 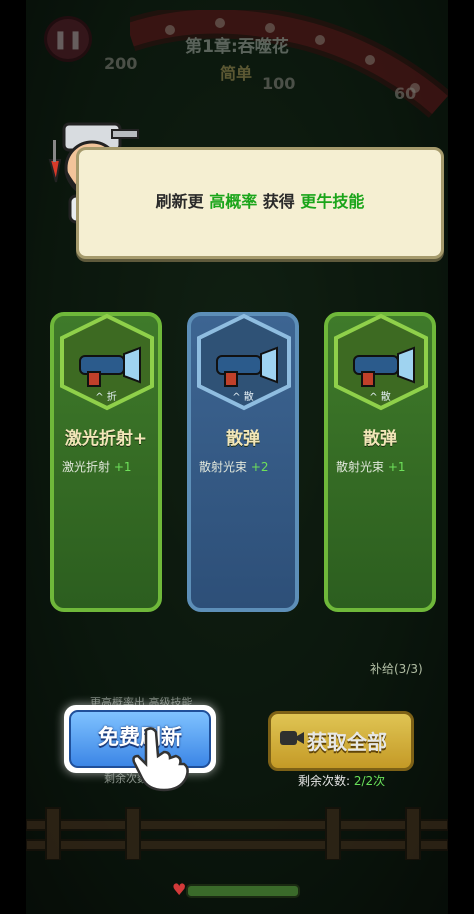 I want to click on tip-text-c: 获得, so click(x=278, y=201).